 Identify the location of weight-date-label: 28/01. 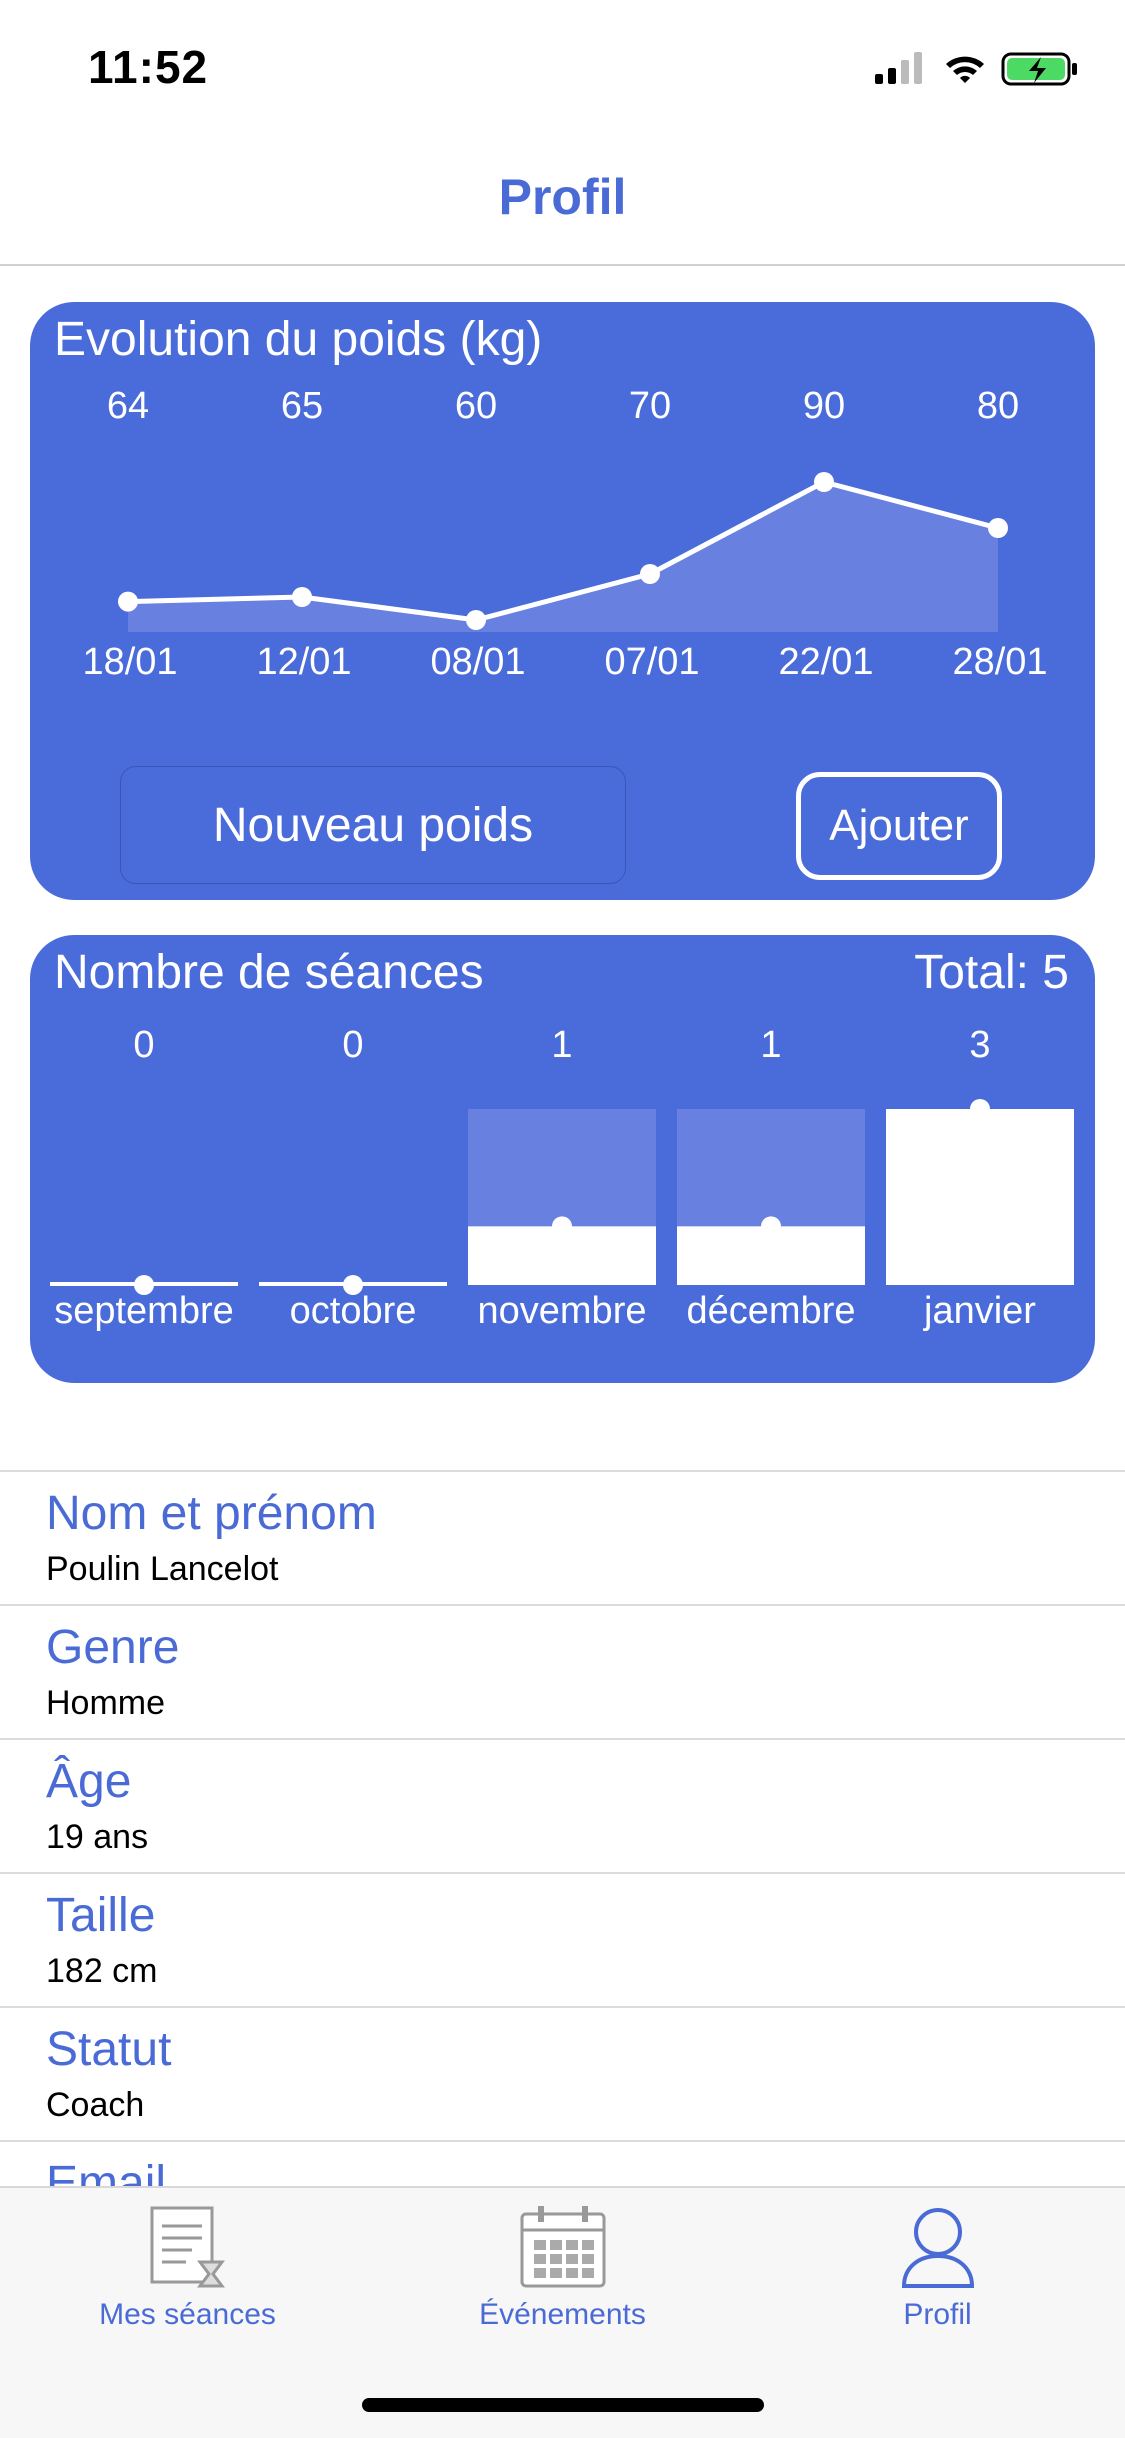
(999, 662).